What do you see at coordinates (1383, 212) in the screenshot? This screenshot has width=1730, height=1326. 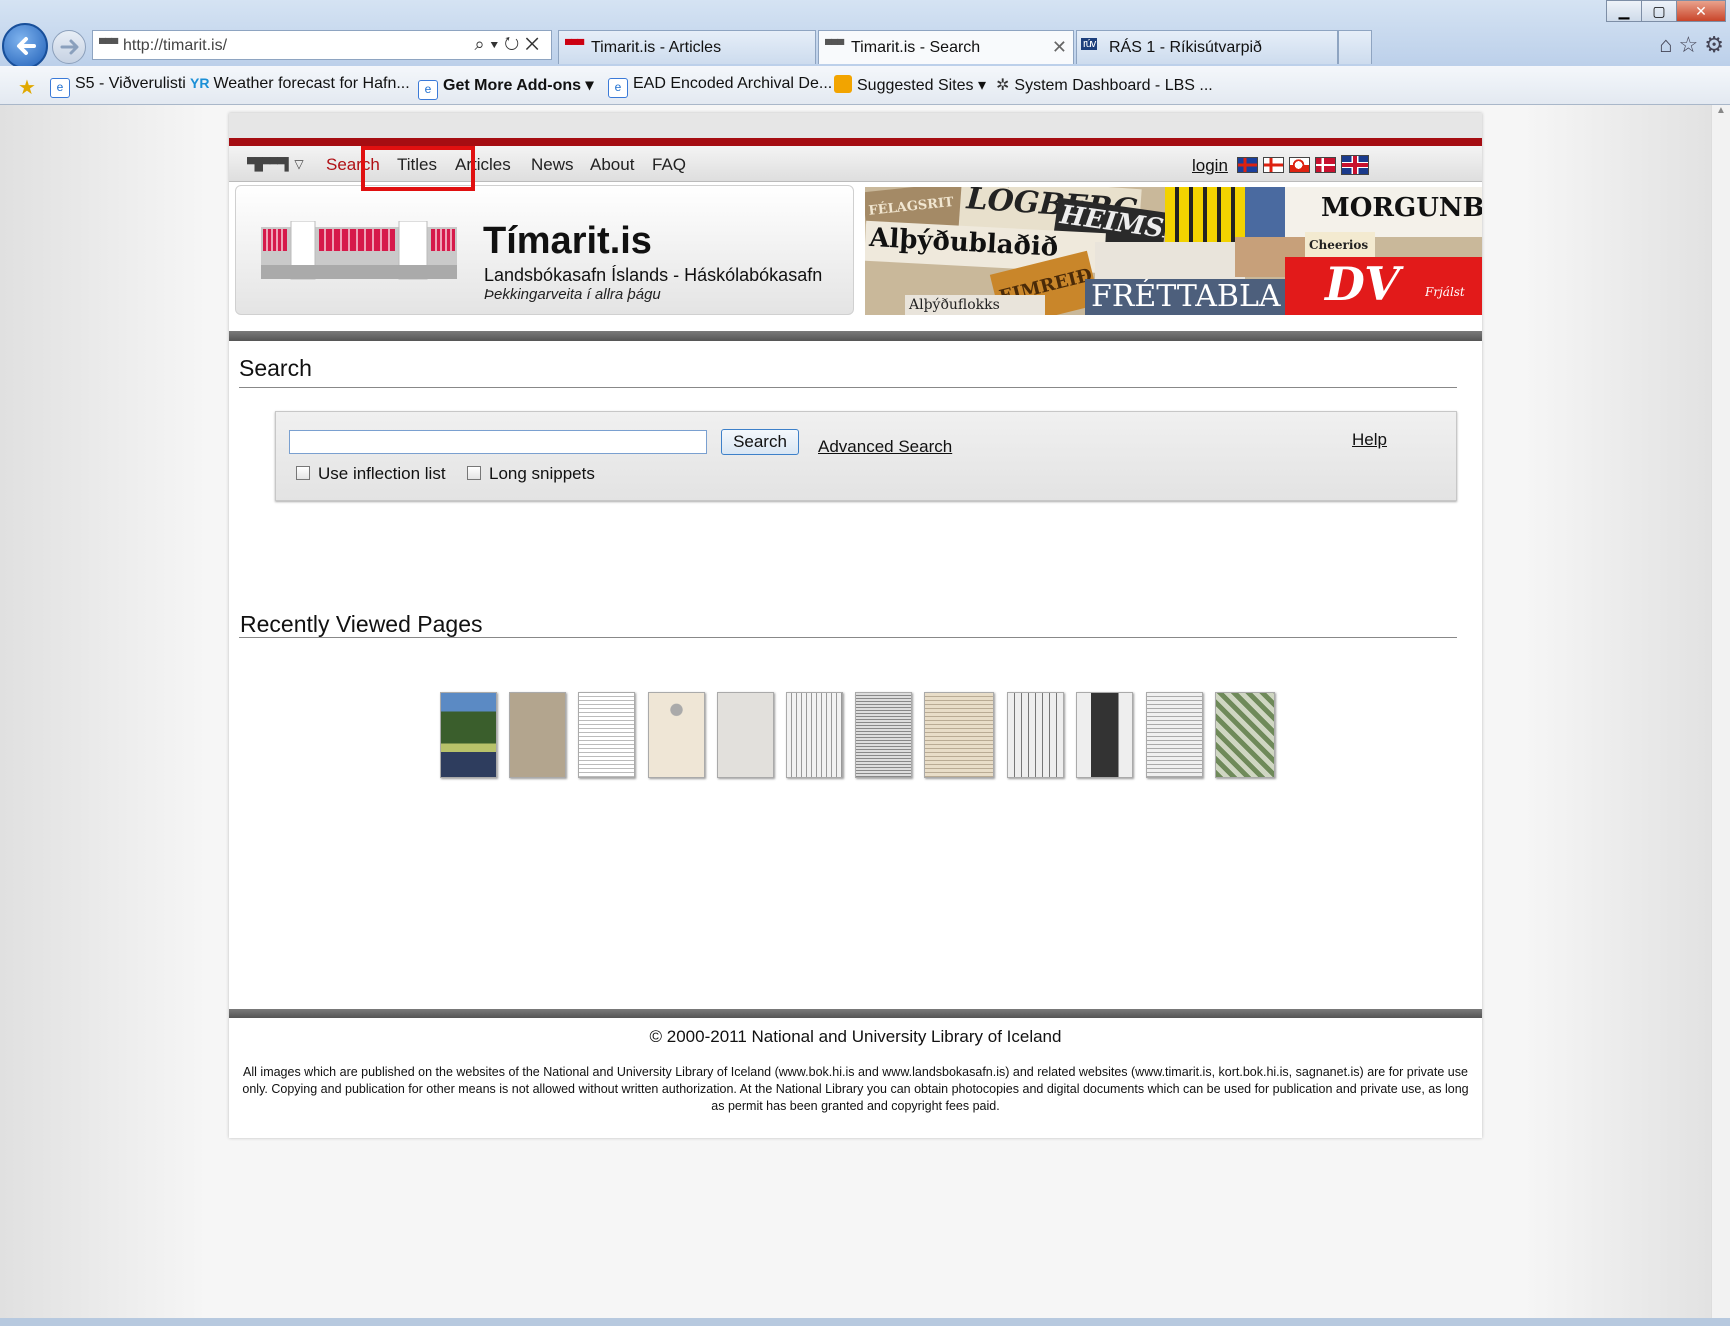 I see `collage-title: MORGUNBLA` at bounding box center [1383, 212].